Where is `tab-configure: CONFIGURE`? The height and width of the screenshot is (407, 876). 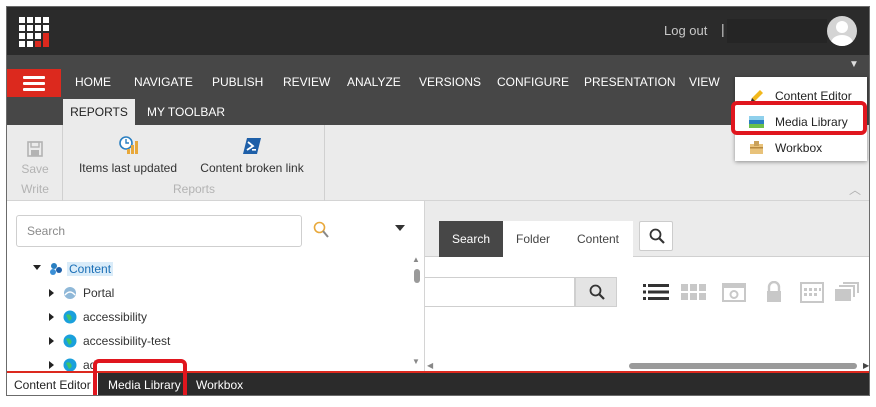
tab-configure: CONFIGURE is located at coordinates (533, 82).